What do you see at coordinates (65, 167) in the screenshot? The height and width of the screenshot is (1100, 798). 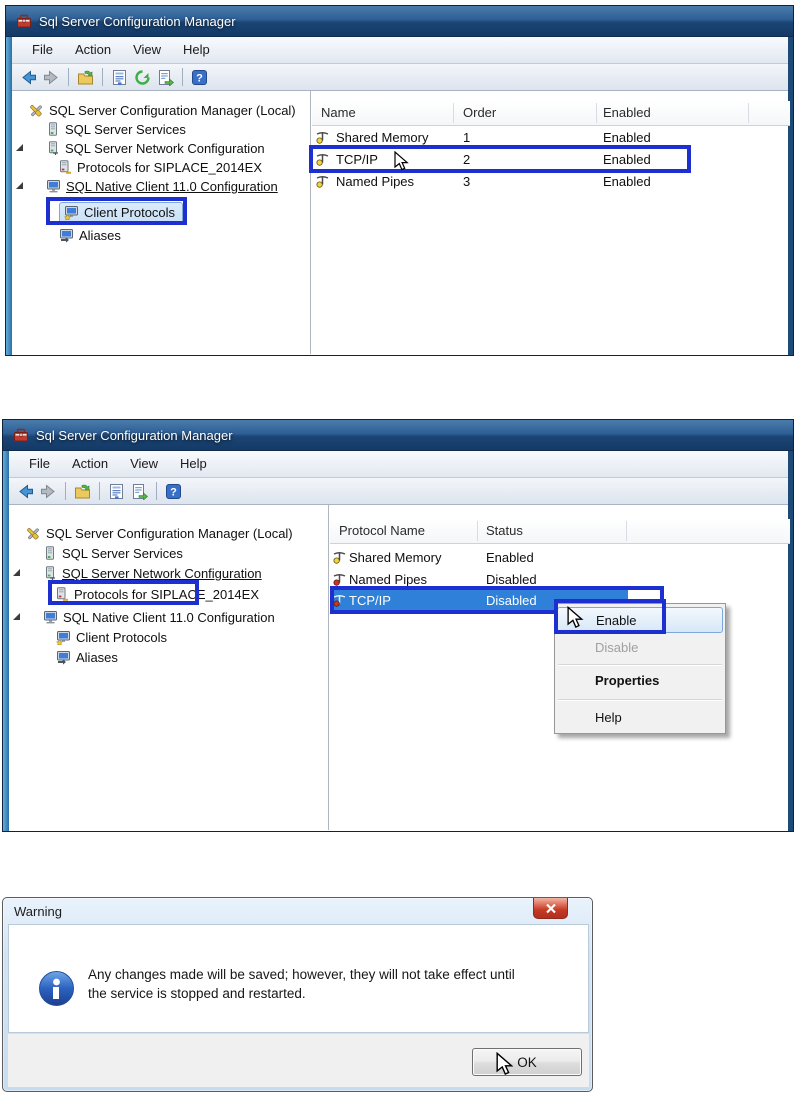 I see `server-protocols-icon` at bounding box center [65, 167].